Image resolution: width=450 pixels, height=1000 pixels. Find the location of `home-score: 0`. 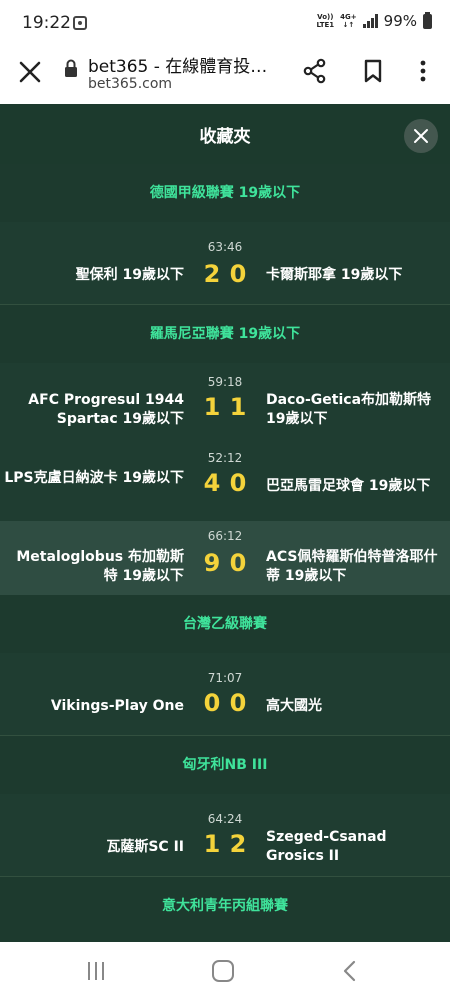

home-score: 0 is located at coordinates (212, 703).